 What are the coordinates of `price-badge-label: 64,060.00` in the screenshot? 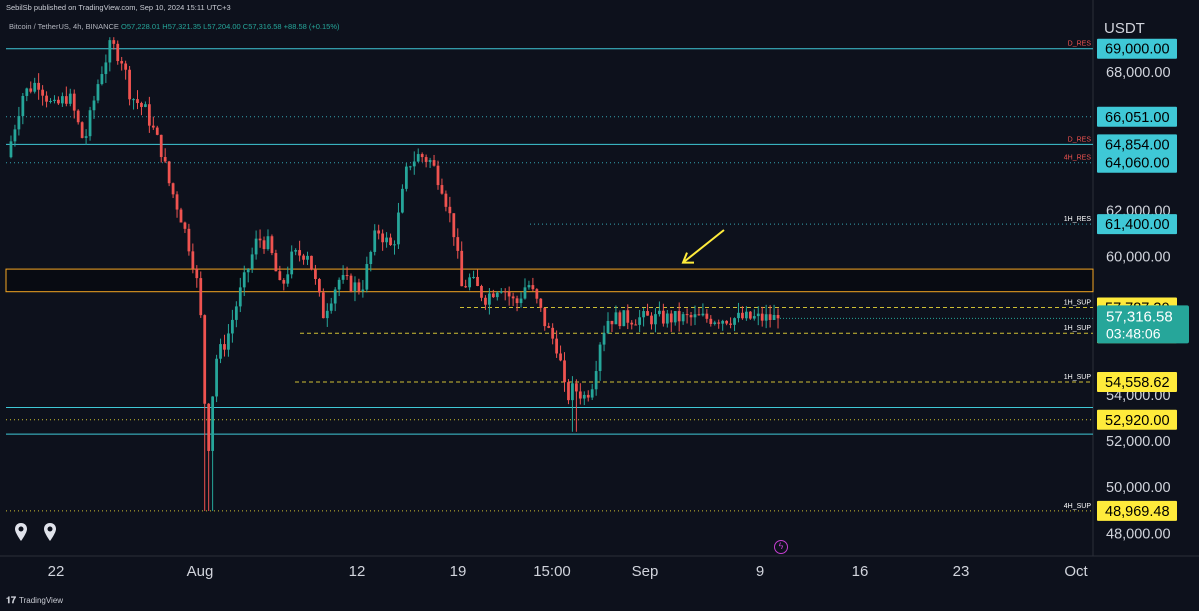 It's located at (1137, 164).